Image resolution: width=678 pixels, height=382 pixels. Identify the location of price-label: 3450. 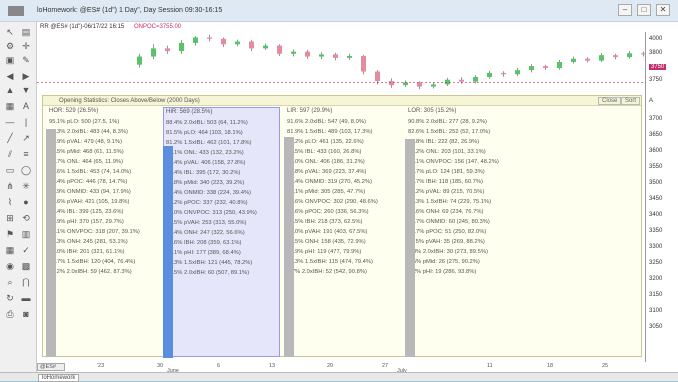
(656, 199).